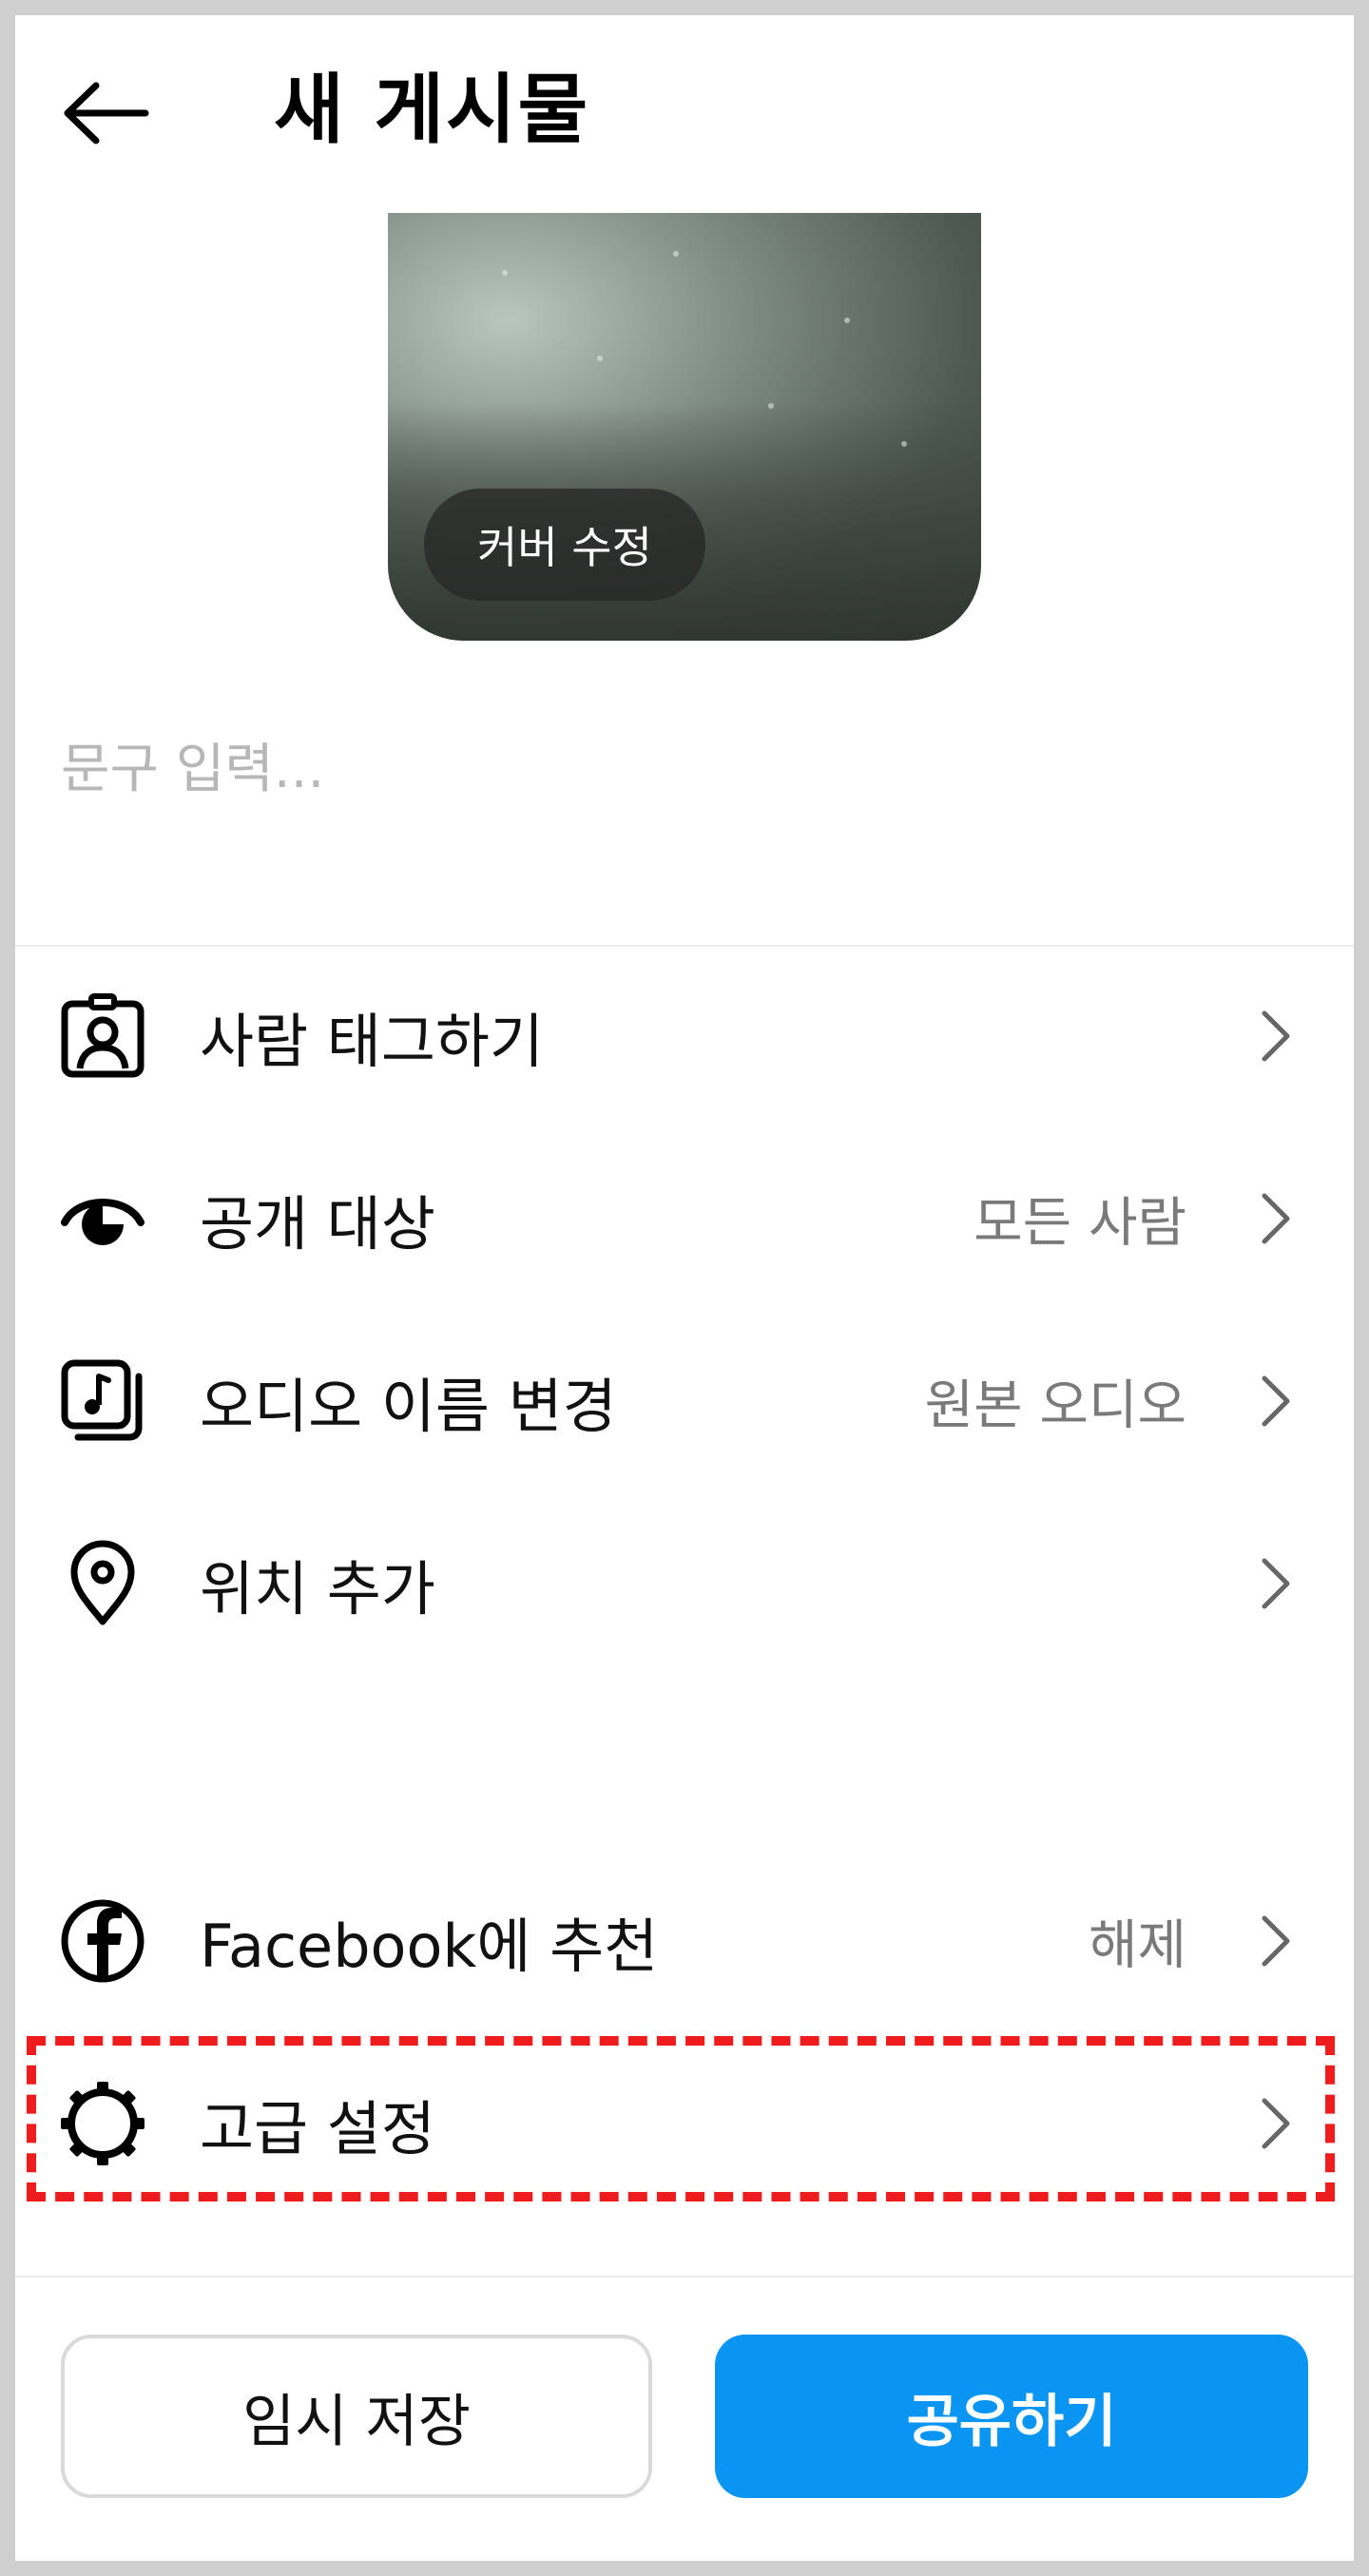 The height and width of the screenshot is (2576, 1369). What do you see at coordinates (1080, 1223) in the screenshot?
I see `audience-value: 모든 사람` at bounding box center [1080, 1223].